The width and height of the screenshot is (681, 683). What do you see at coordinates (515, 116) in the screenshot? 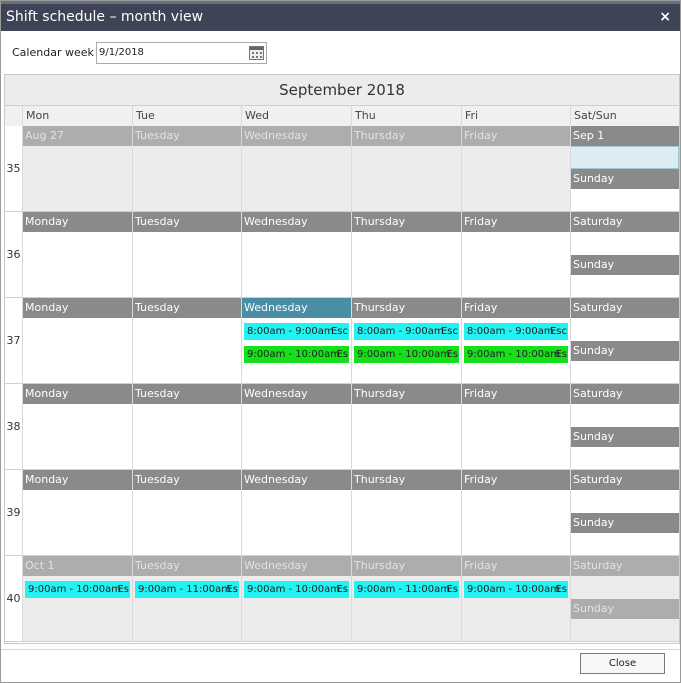
I see `day-header-fri: Fri` at bounding box center [515, 116].